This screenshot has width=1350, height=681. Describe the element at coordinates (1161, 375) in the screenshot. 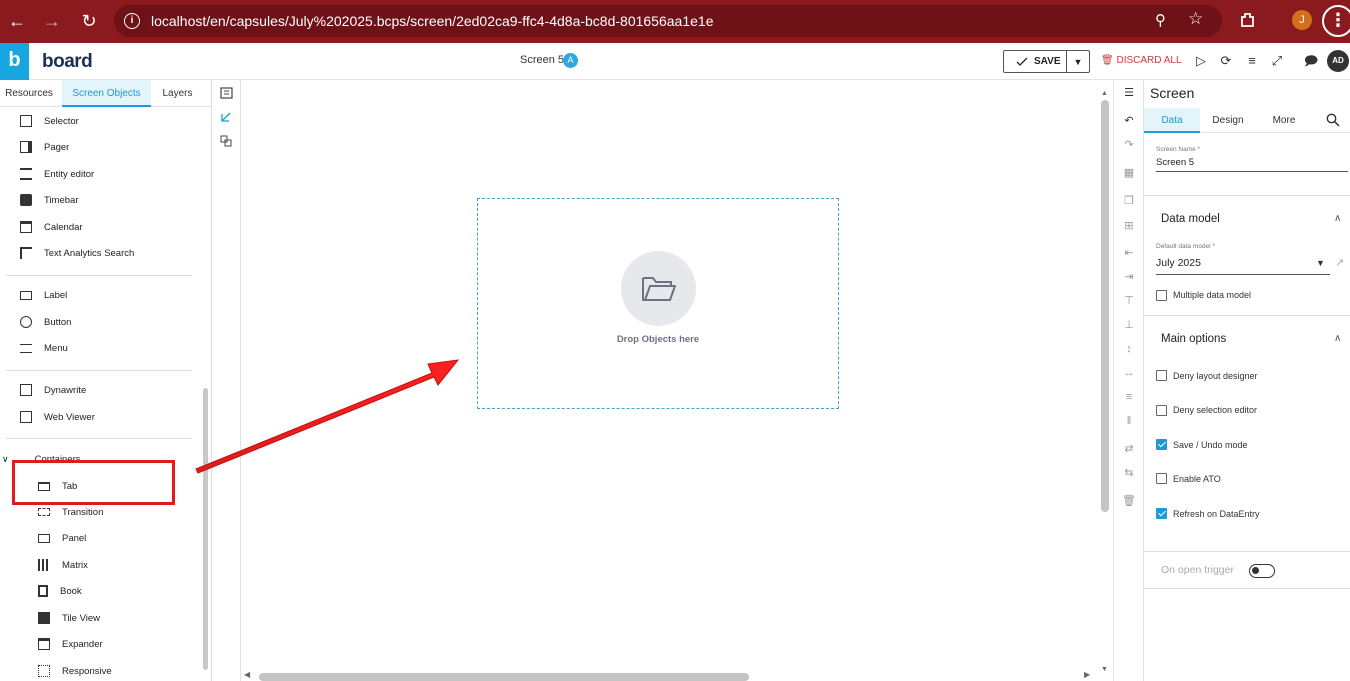

I see `deny-layout-designer-checkbox` at that location.